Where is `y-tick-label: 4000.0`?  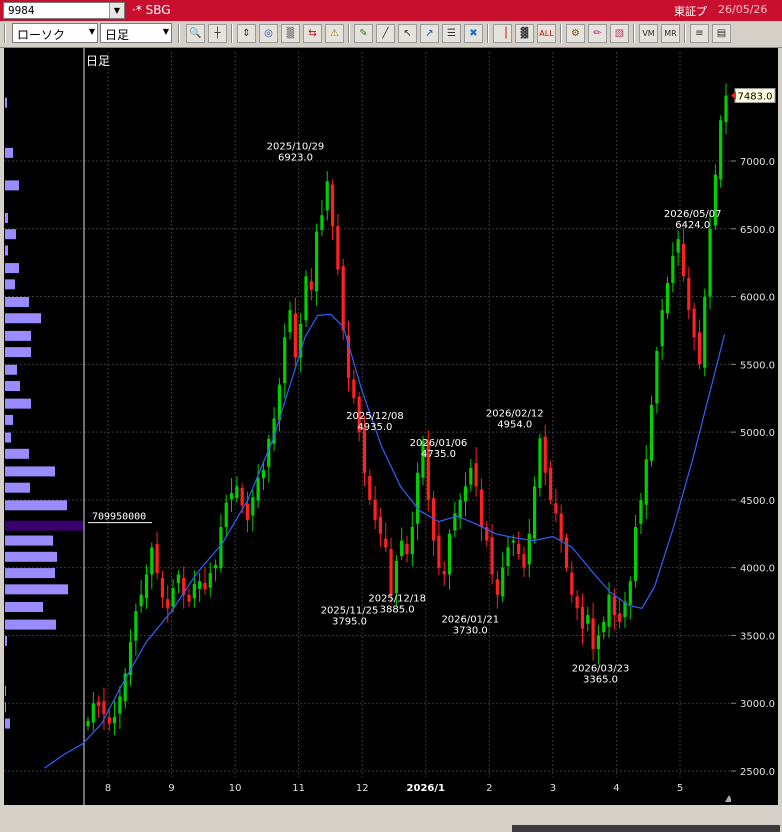
y-tick-label: 4000.0 is located at coordinates (757, 569).